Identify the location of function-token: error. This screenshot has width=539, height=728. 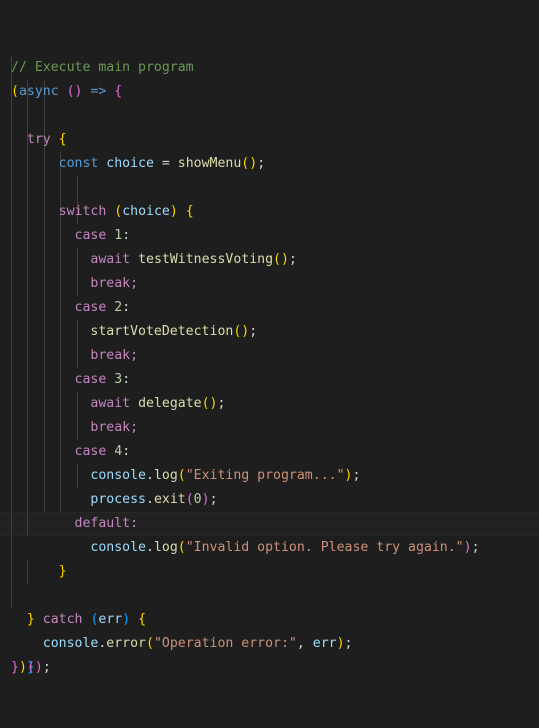
(126, 643).